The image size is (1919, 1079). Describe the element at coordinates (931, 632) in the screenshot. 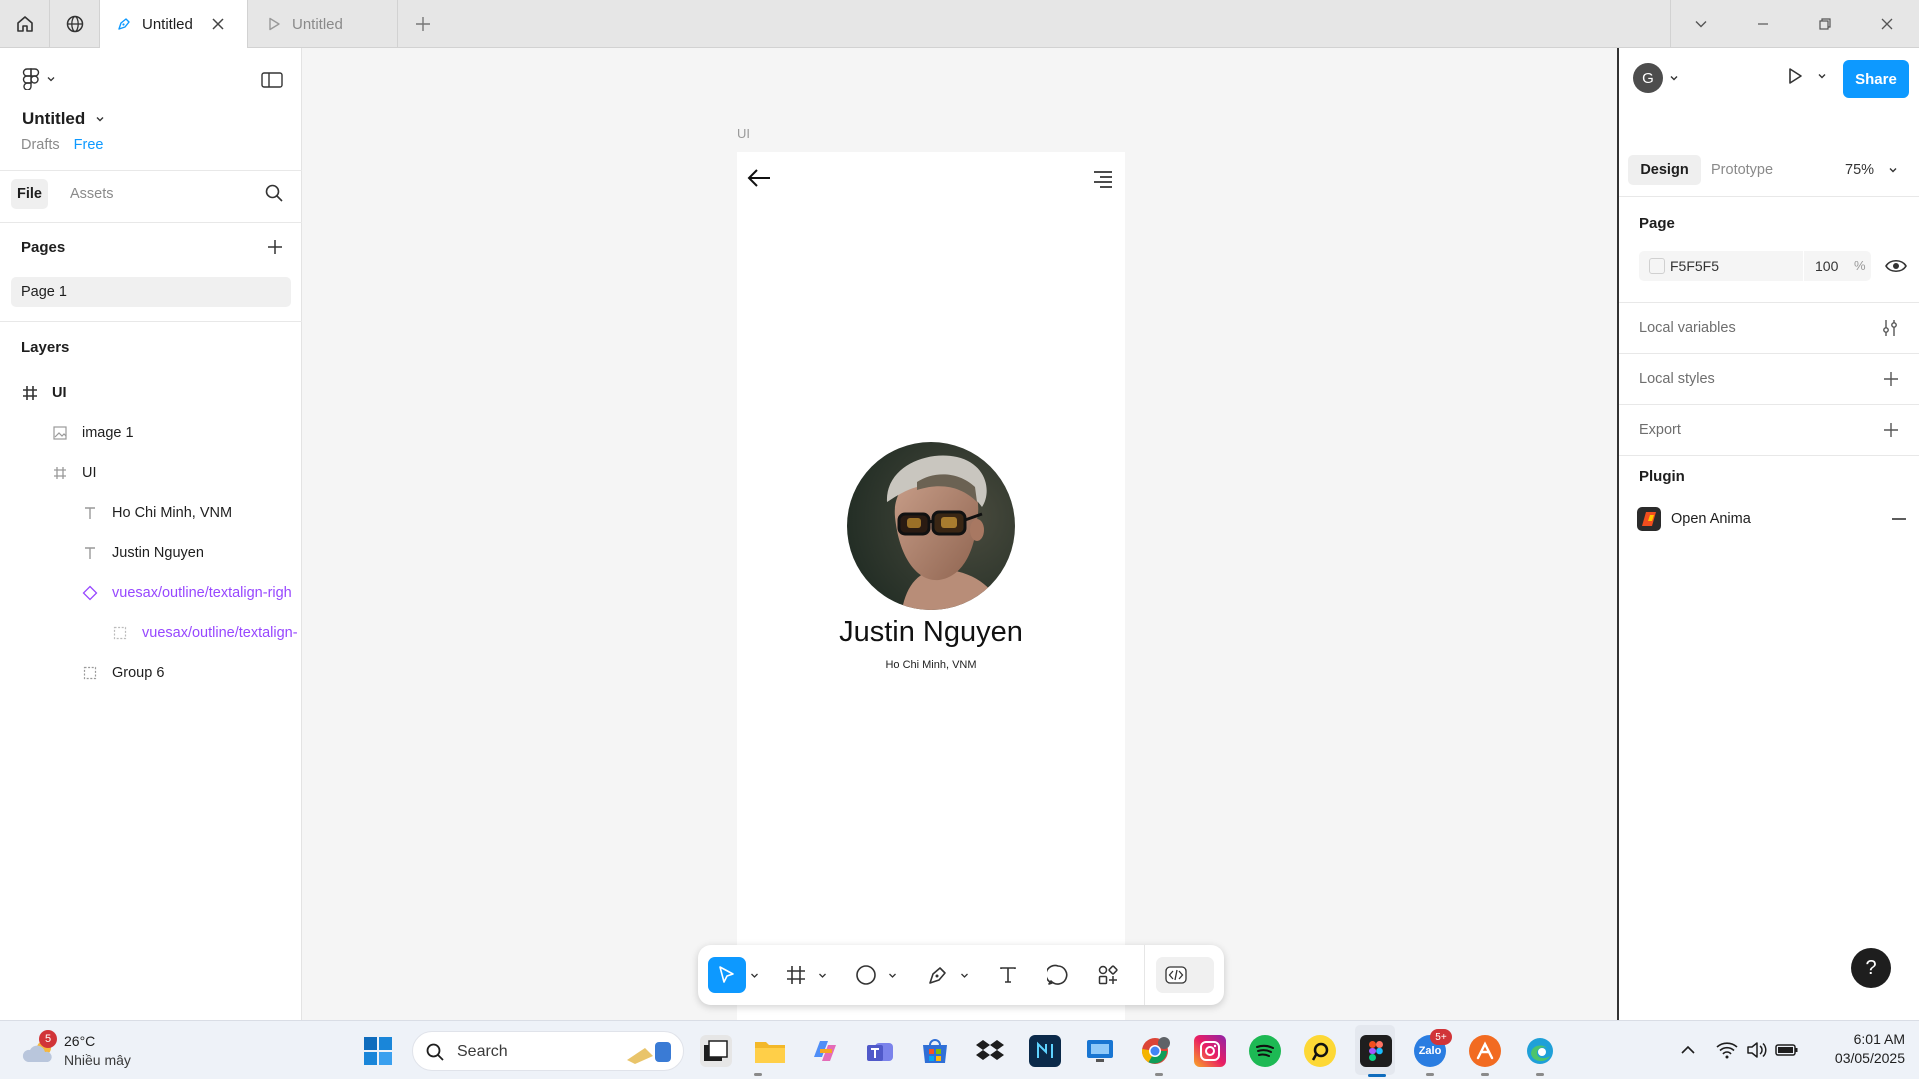

I see `profile-name: Justin Nguyen` at that location.